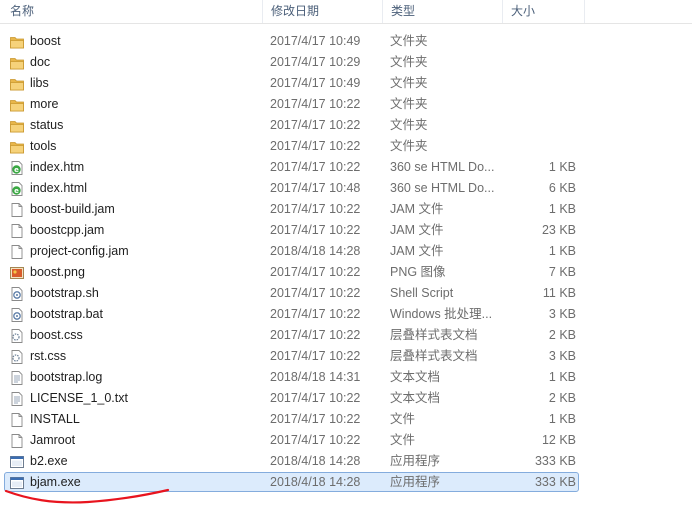  What do you see at coordinates (584, 11) in the screenshot?
I see `column-header-end` at bounding box center [584, 11].